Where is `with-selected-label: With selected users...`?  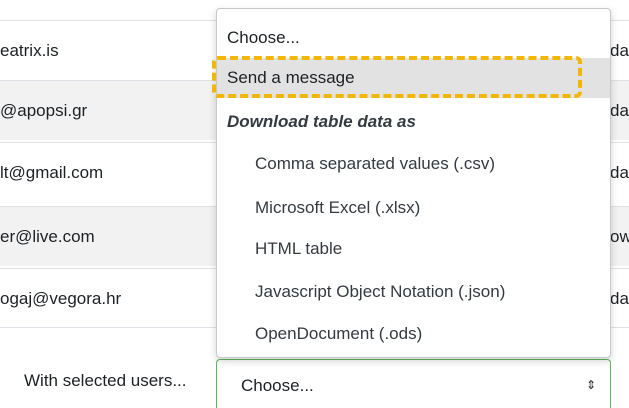 with-selected-label: With selected users... is located at coordinates (105, 380).